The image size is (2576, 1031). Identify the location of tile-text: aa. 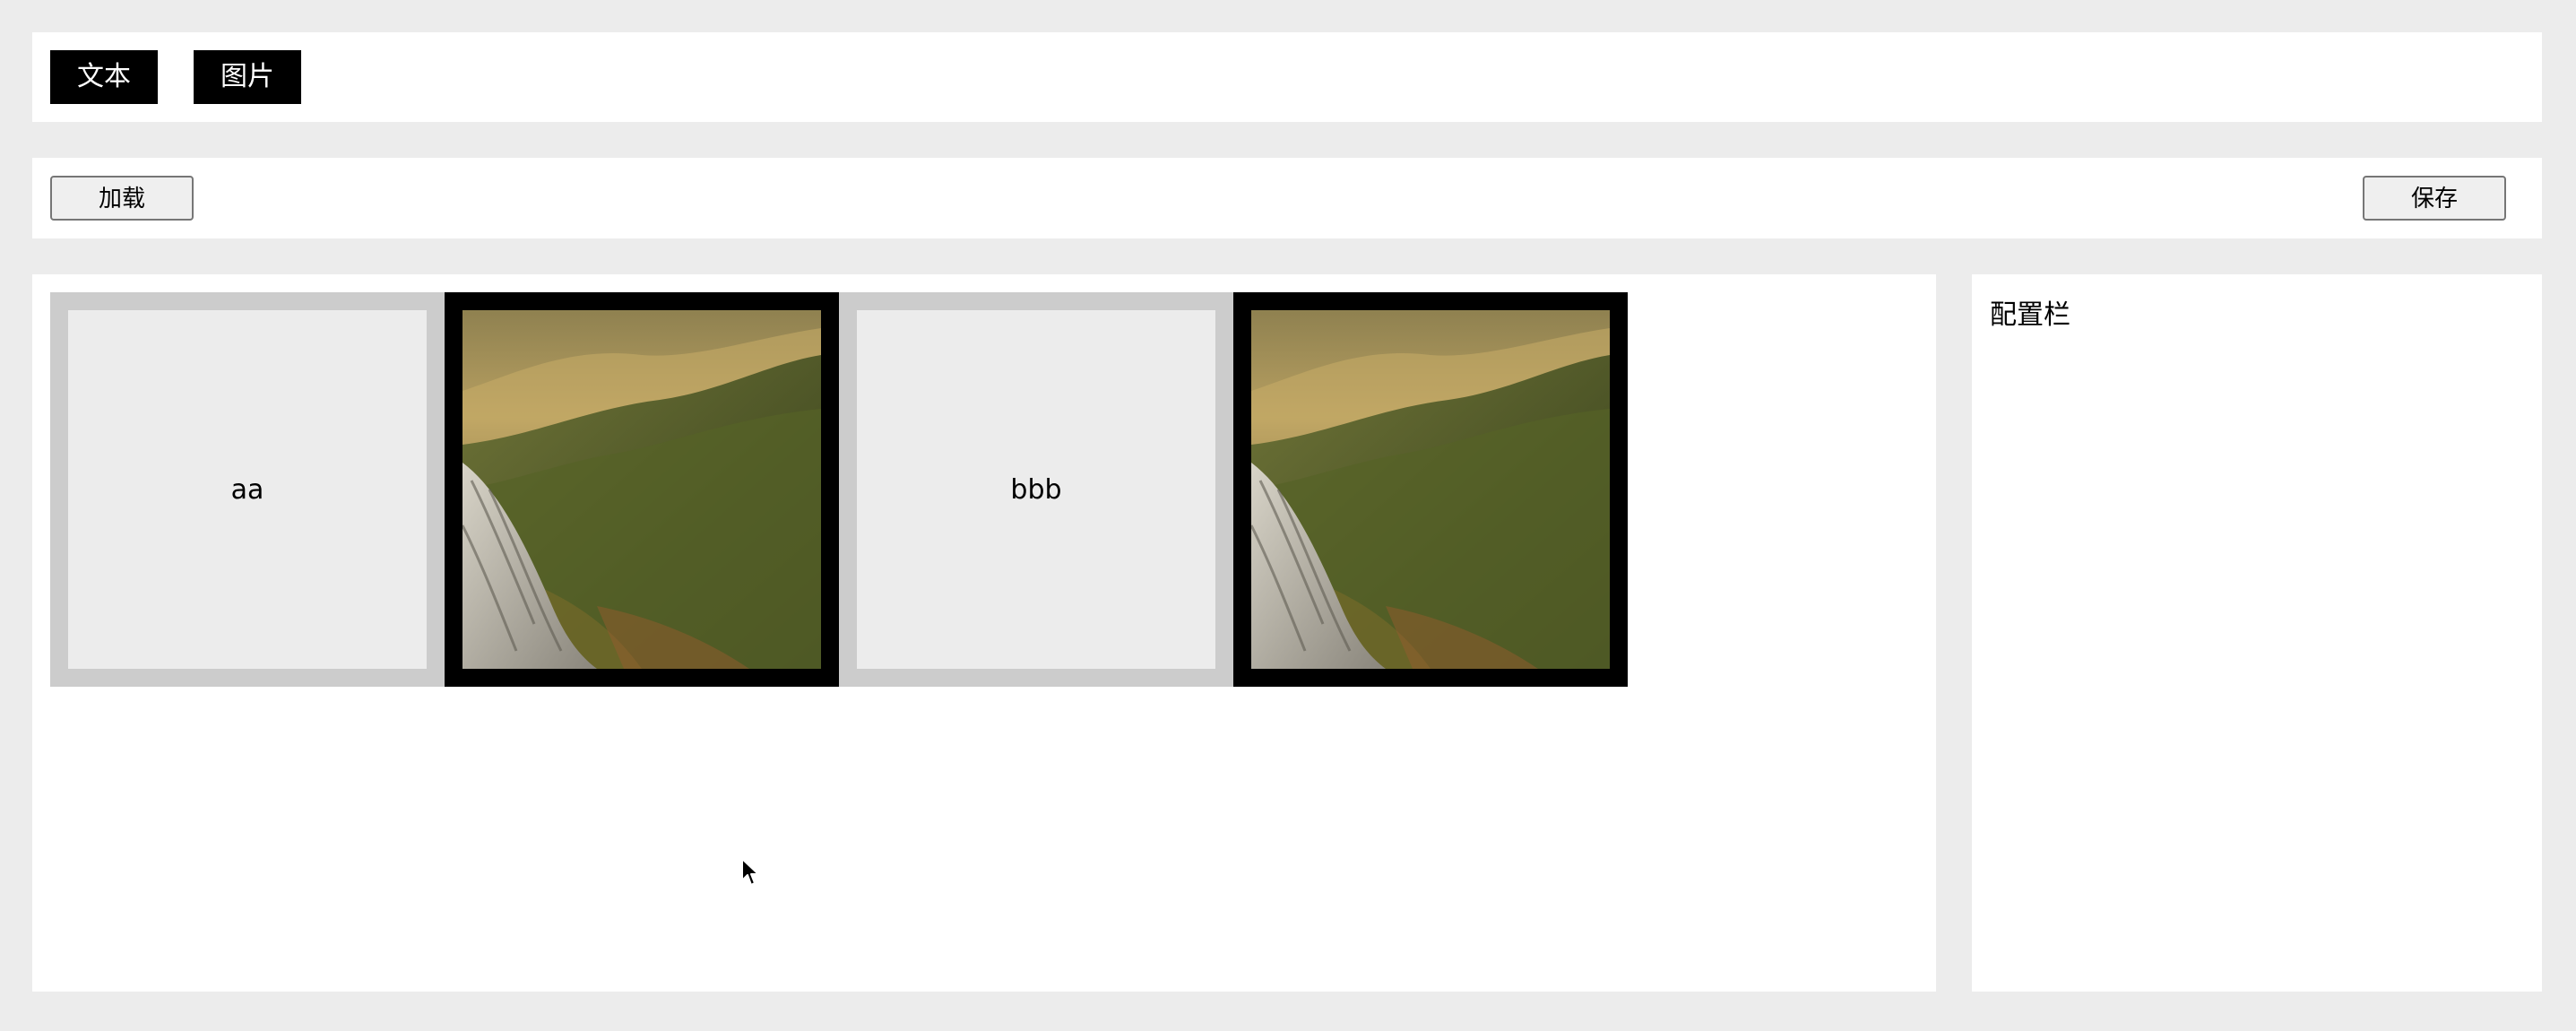
(247, 489).